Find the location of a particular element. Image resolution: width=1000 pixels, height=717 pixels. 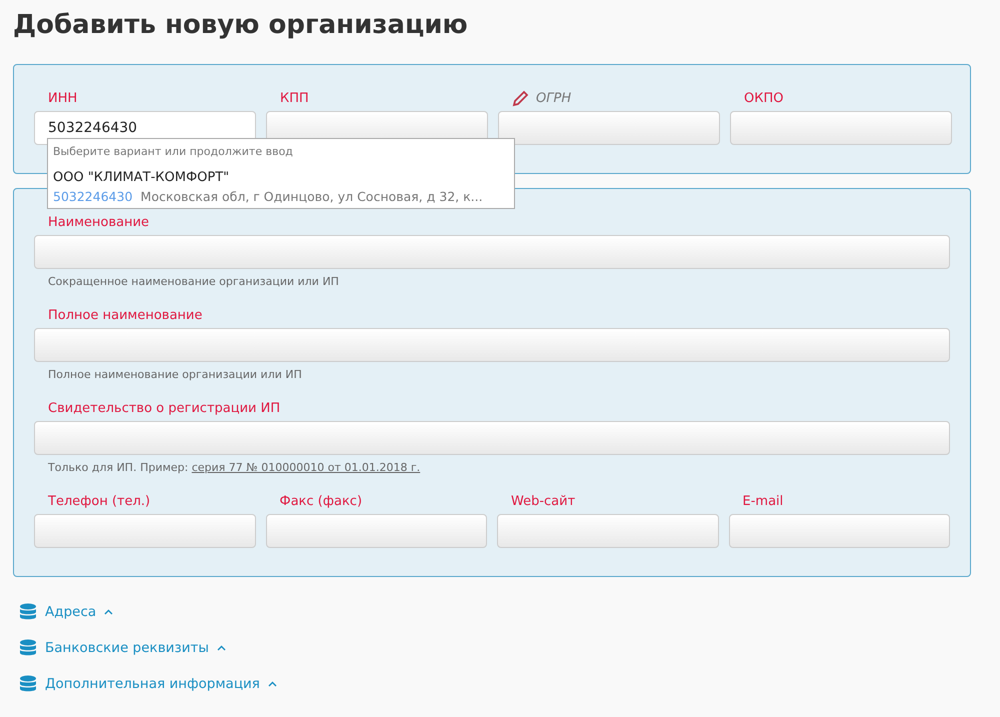

field-label: E-mail is located at coordinates (763, 501).